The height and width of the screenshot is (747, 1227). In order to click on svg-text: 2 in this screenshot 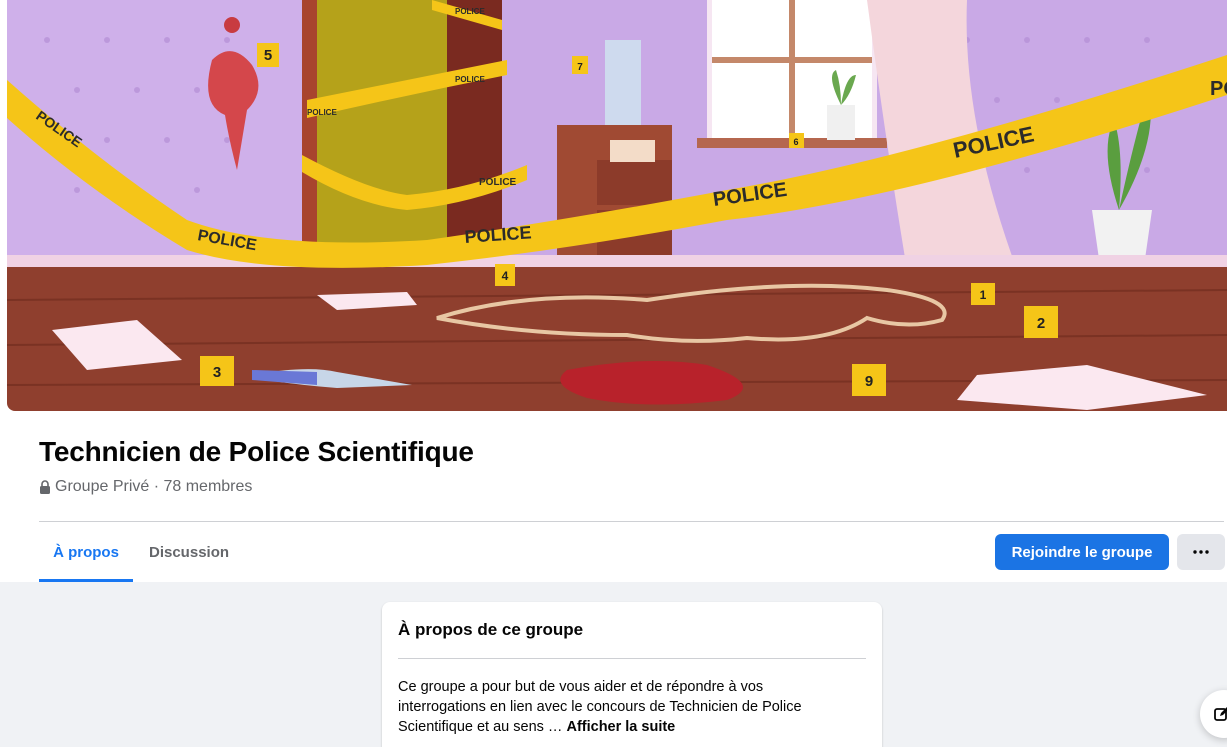, I will do `click(1041, 323)`.